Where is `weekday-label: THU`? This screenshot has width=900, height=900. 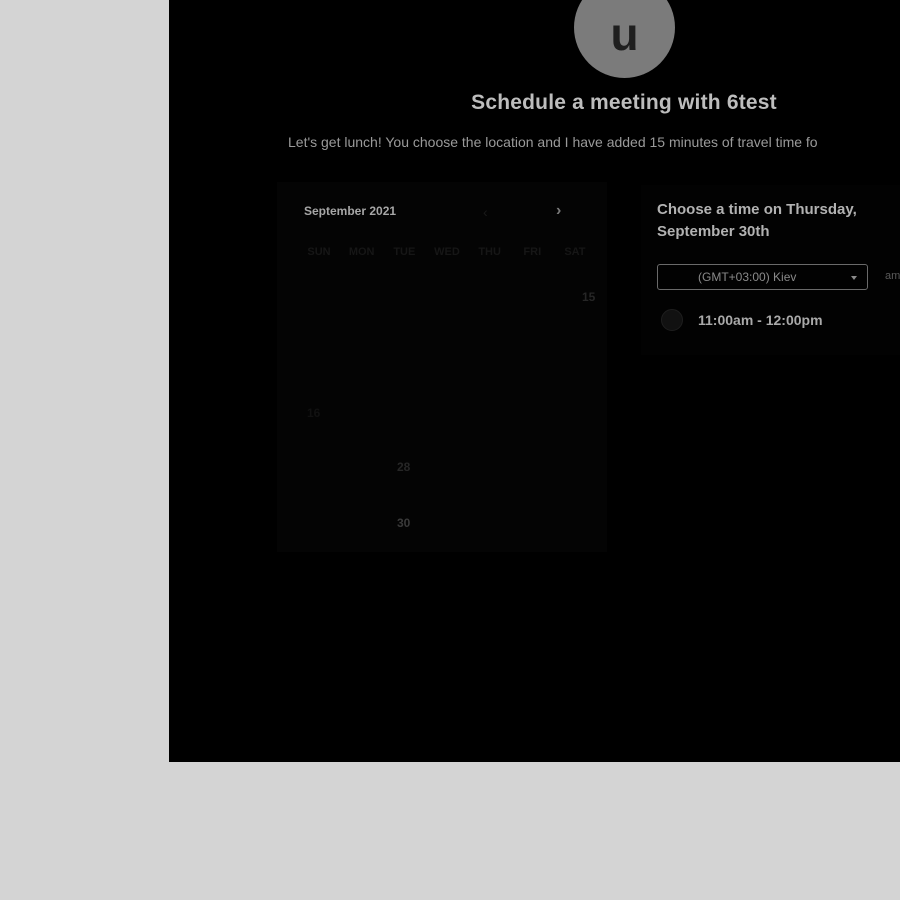
weekday-label: THU is located at coordinates (489, 252).